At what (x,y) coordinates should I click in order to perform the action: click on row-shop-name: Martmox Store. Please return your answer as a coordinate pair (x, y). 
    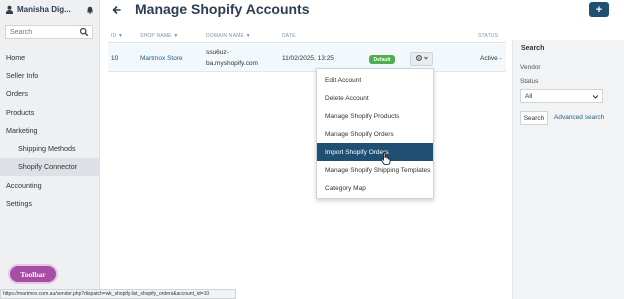
    Looking at the image, I should click on (161, 58).